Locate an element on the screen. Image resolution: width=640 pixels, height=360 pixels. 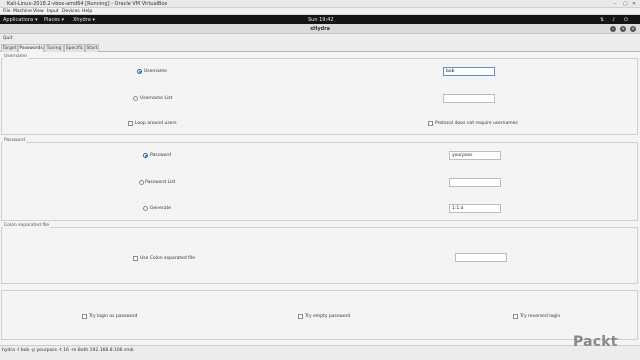
password-list-label: Password List is located at coordinates (160, 182).